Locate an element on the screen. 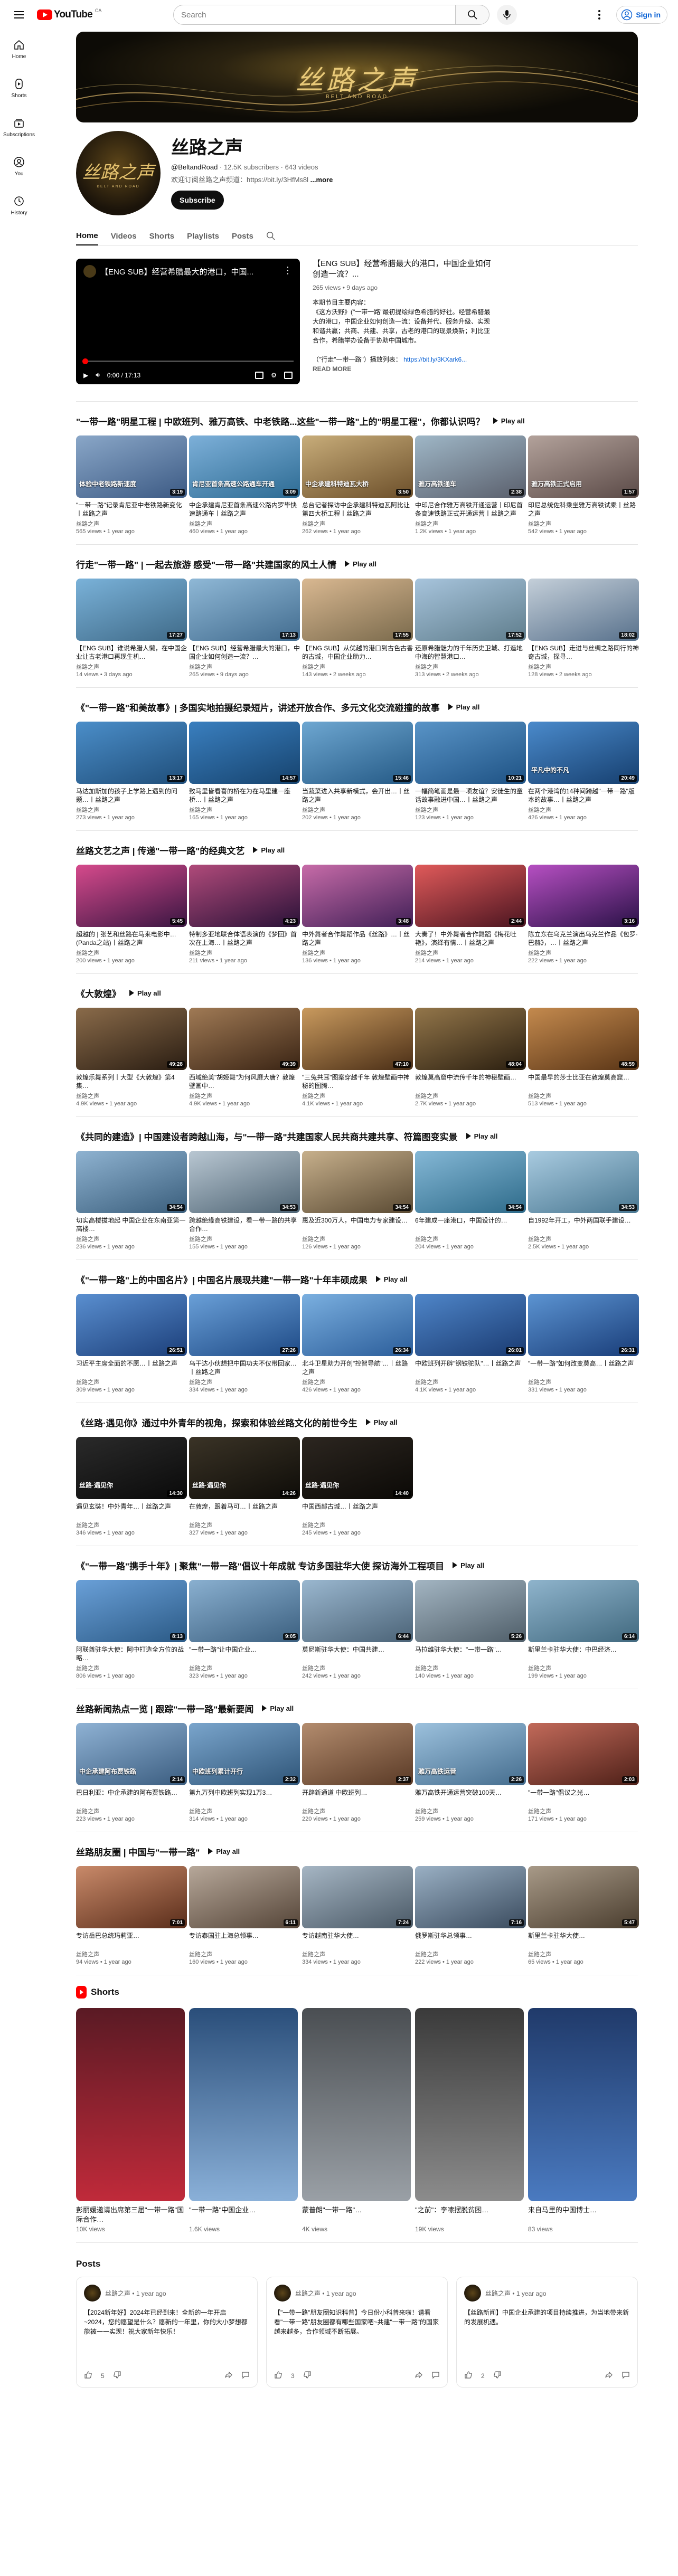  like-button is located at coordinates (469, 2376).